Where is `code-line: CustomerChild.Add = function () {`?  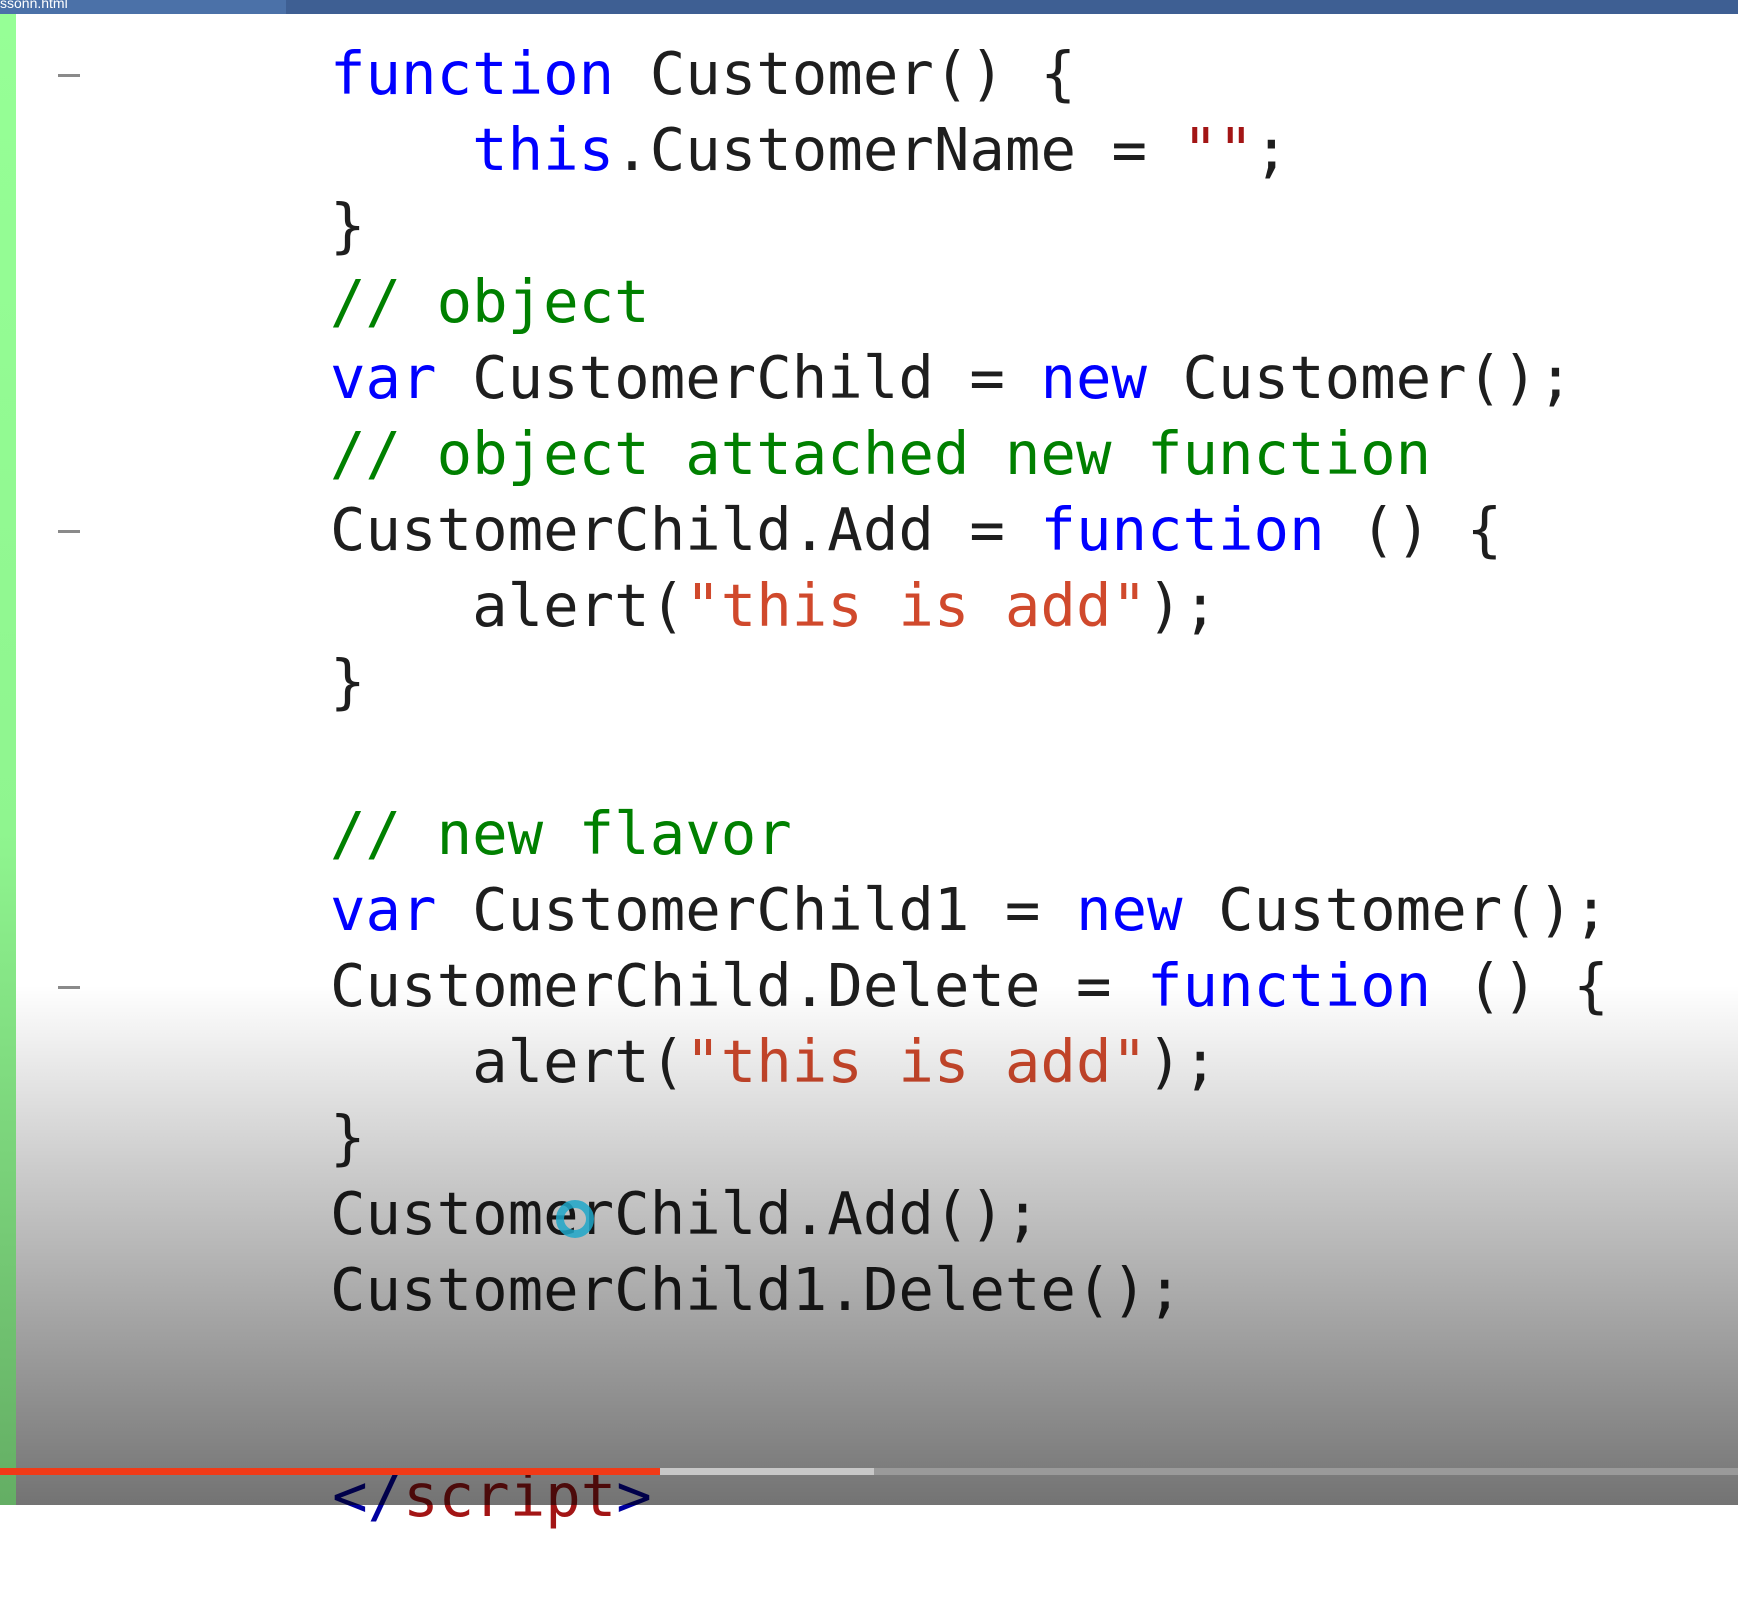 code-line: CustomerChild.Add = function () { is located at coordinates (916, 530).